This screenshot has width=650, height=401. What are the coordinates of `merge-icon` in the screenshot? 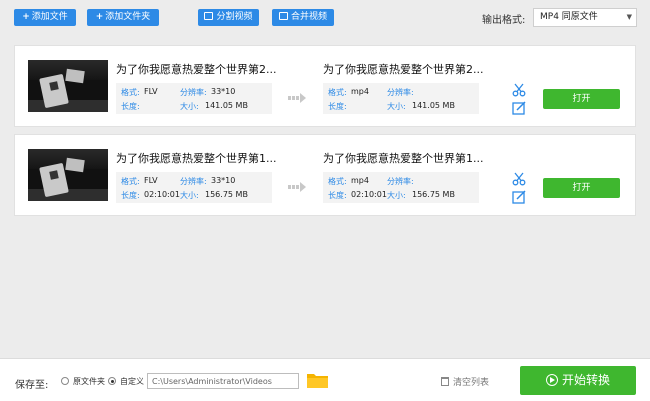 It's located at (283, 16).